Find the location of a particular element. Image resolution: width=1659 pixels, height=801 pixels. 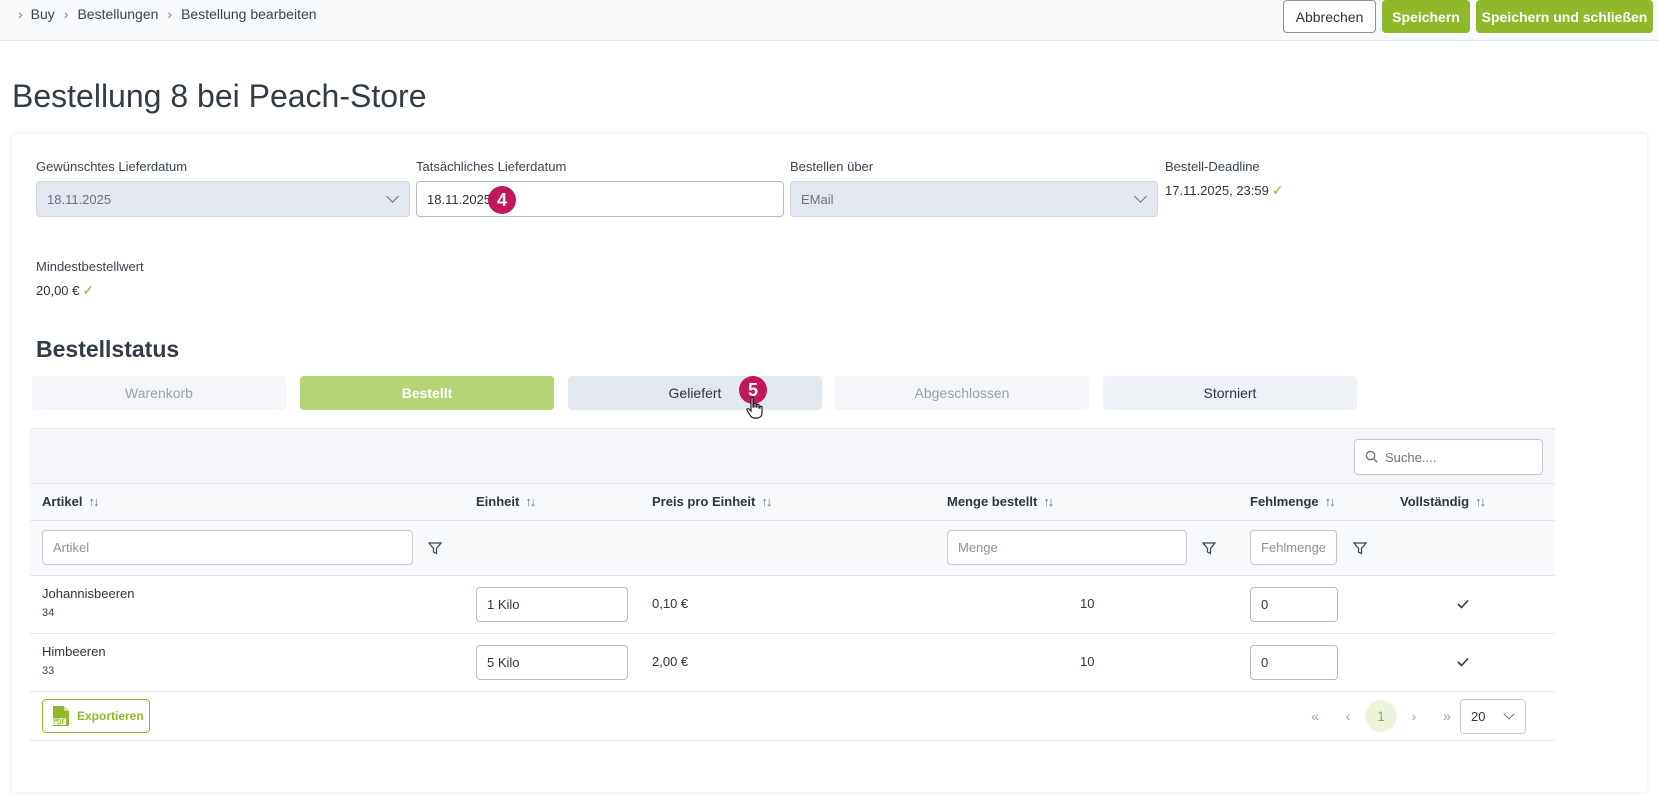

page-button-current: 1 is located at coordinates (1381, 716).